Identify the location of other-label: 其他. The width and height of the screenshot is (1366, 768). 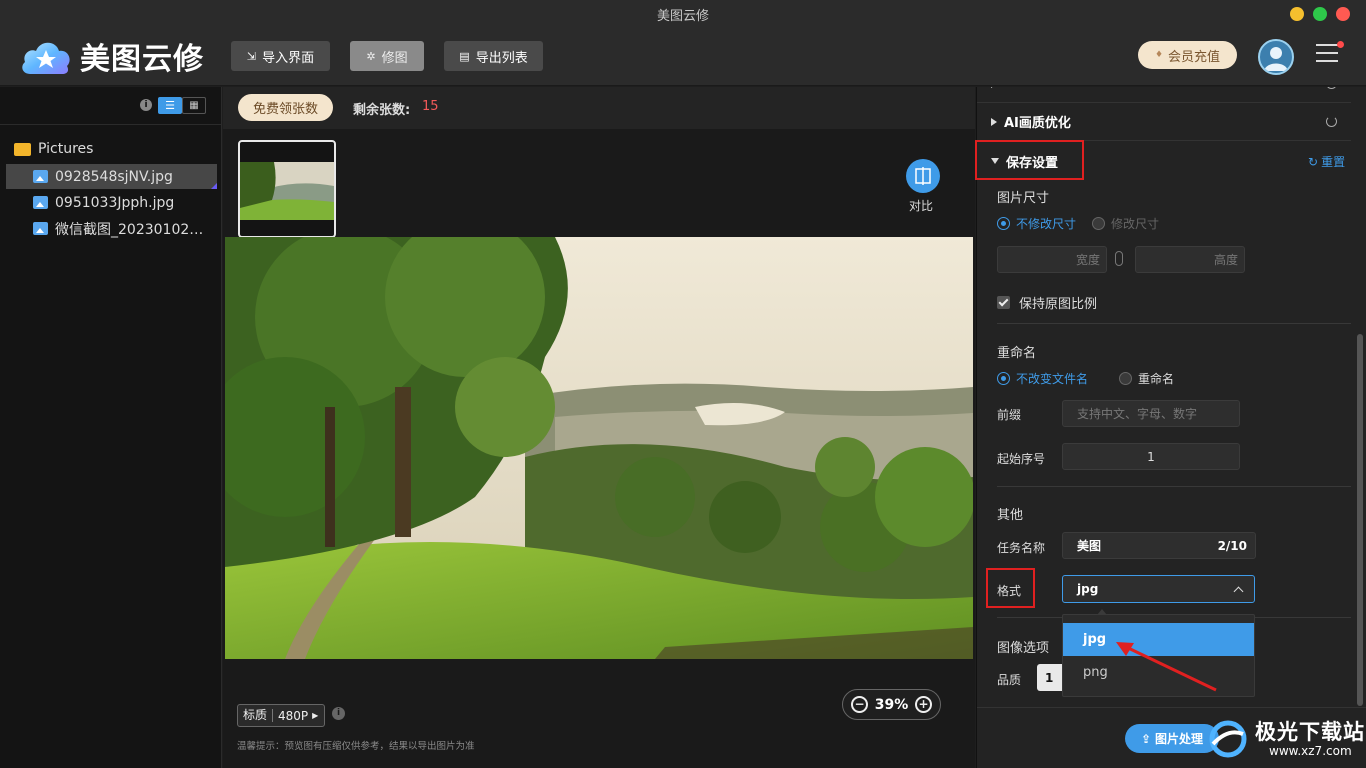
(1010, 515).